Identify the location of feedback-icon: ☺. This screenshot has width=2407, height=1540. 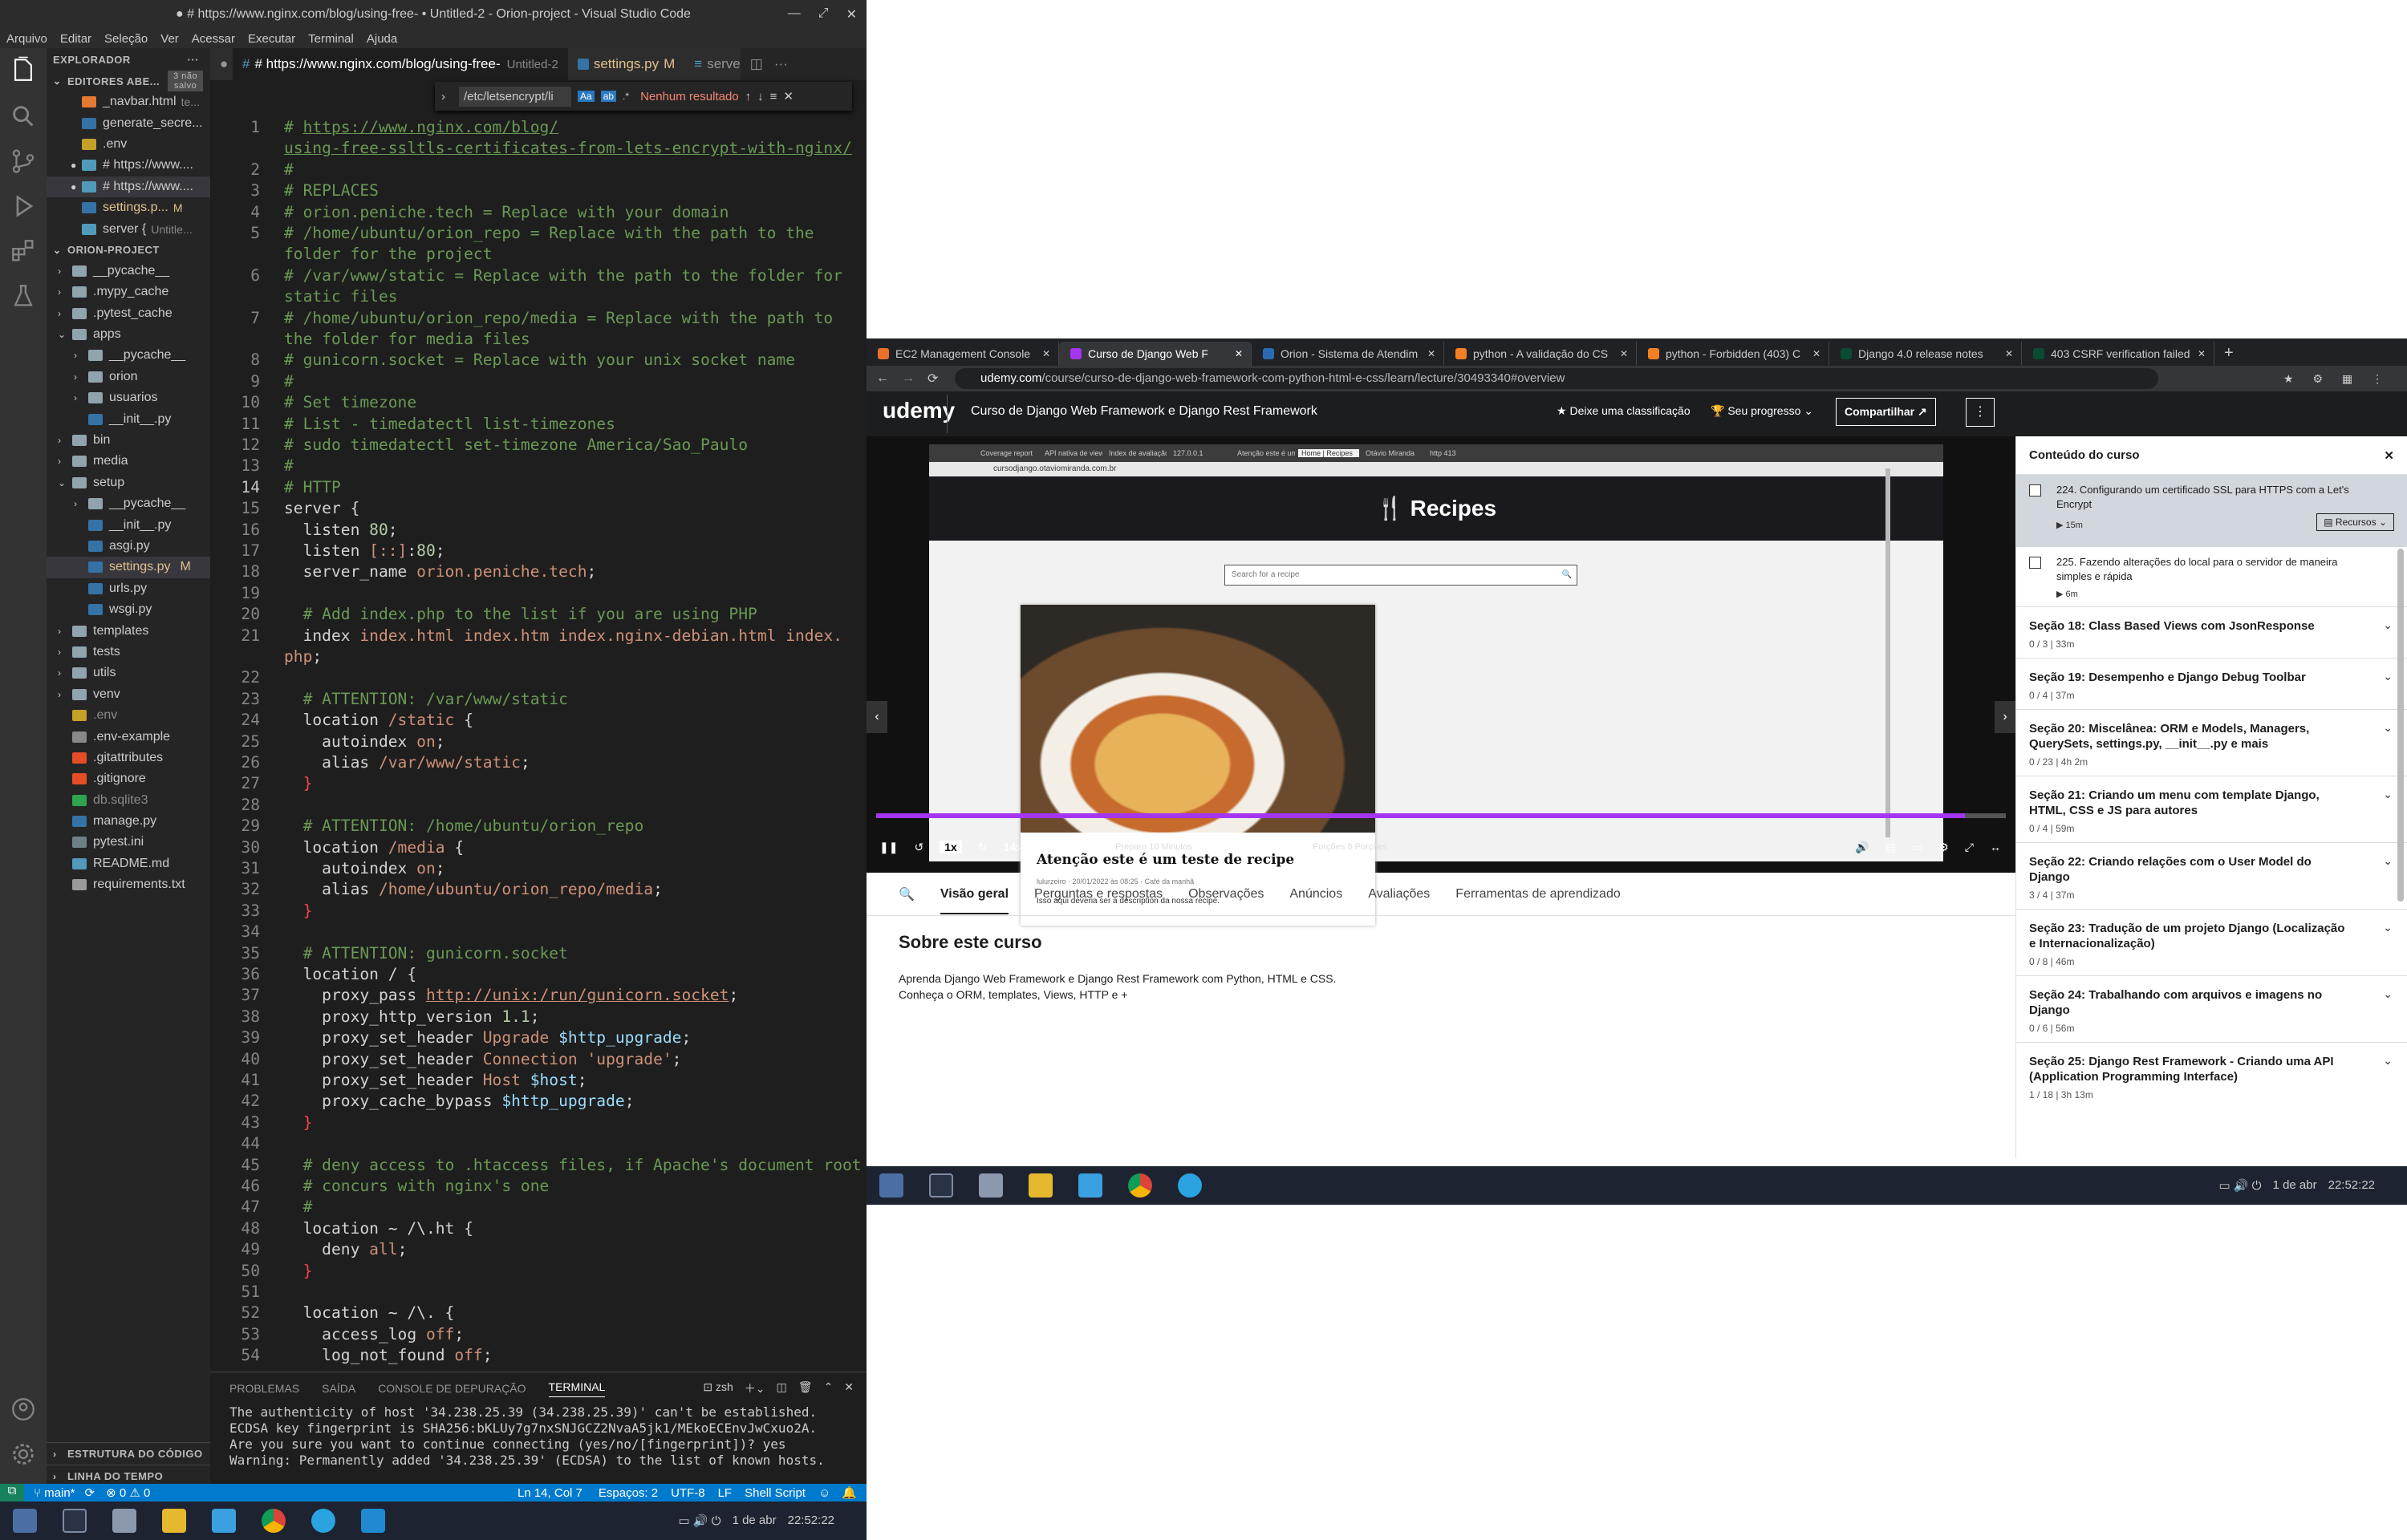
(824, 1493).